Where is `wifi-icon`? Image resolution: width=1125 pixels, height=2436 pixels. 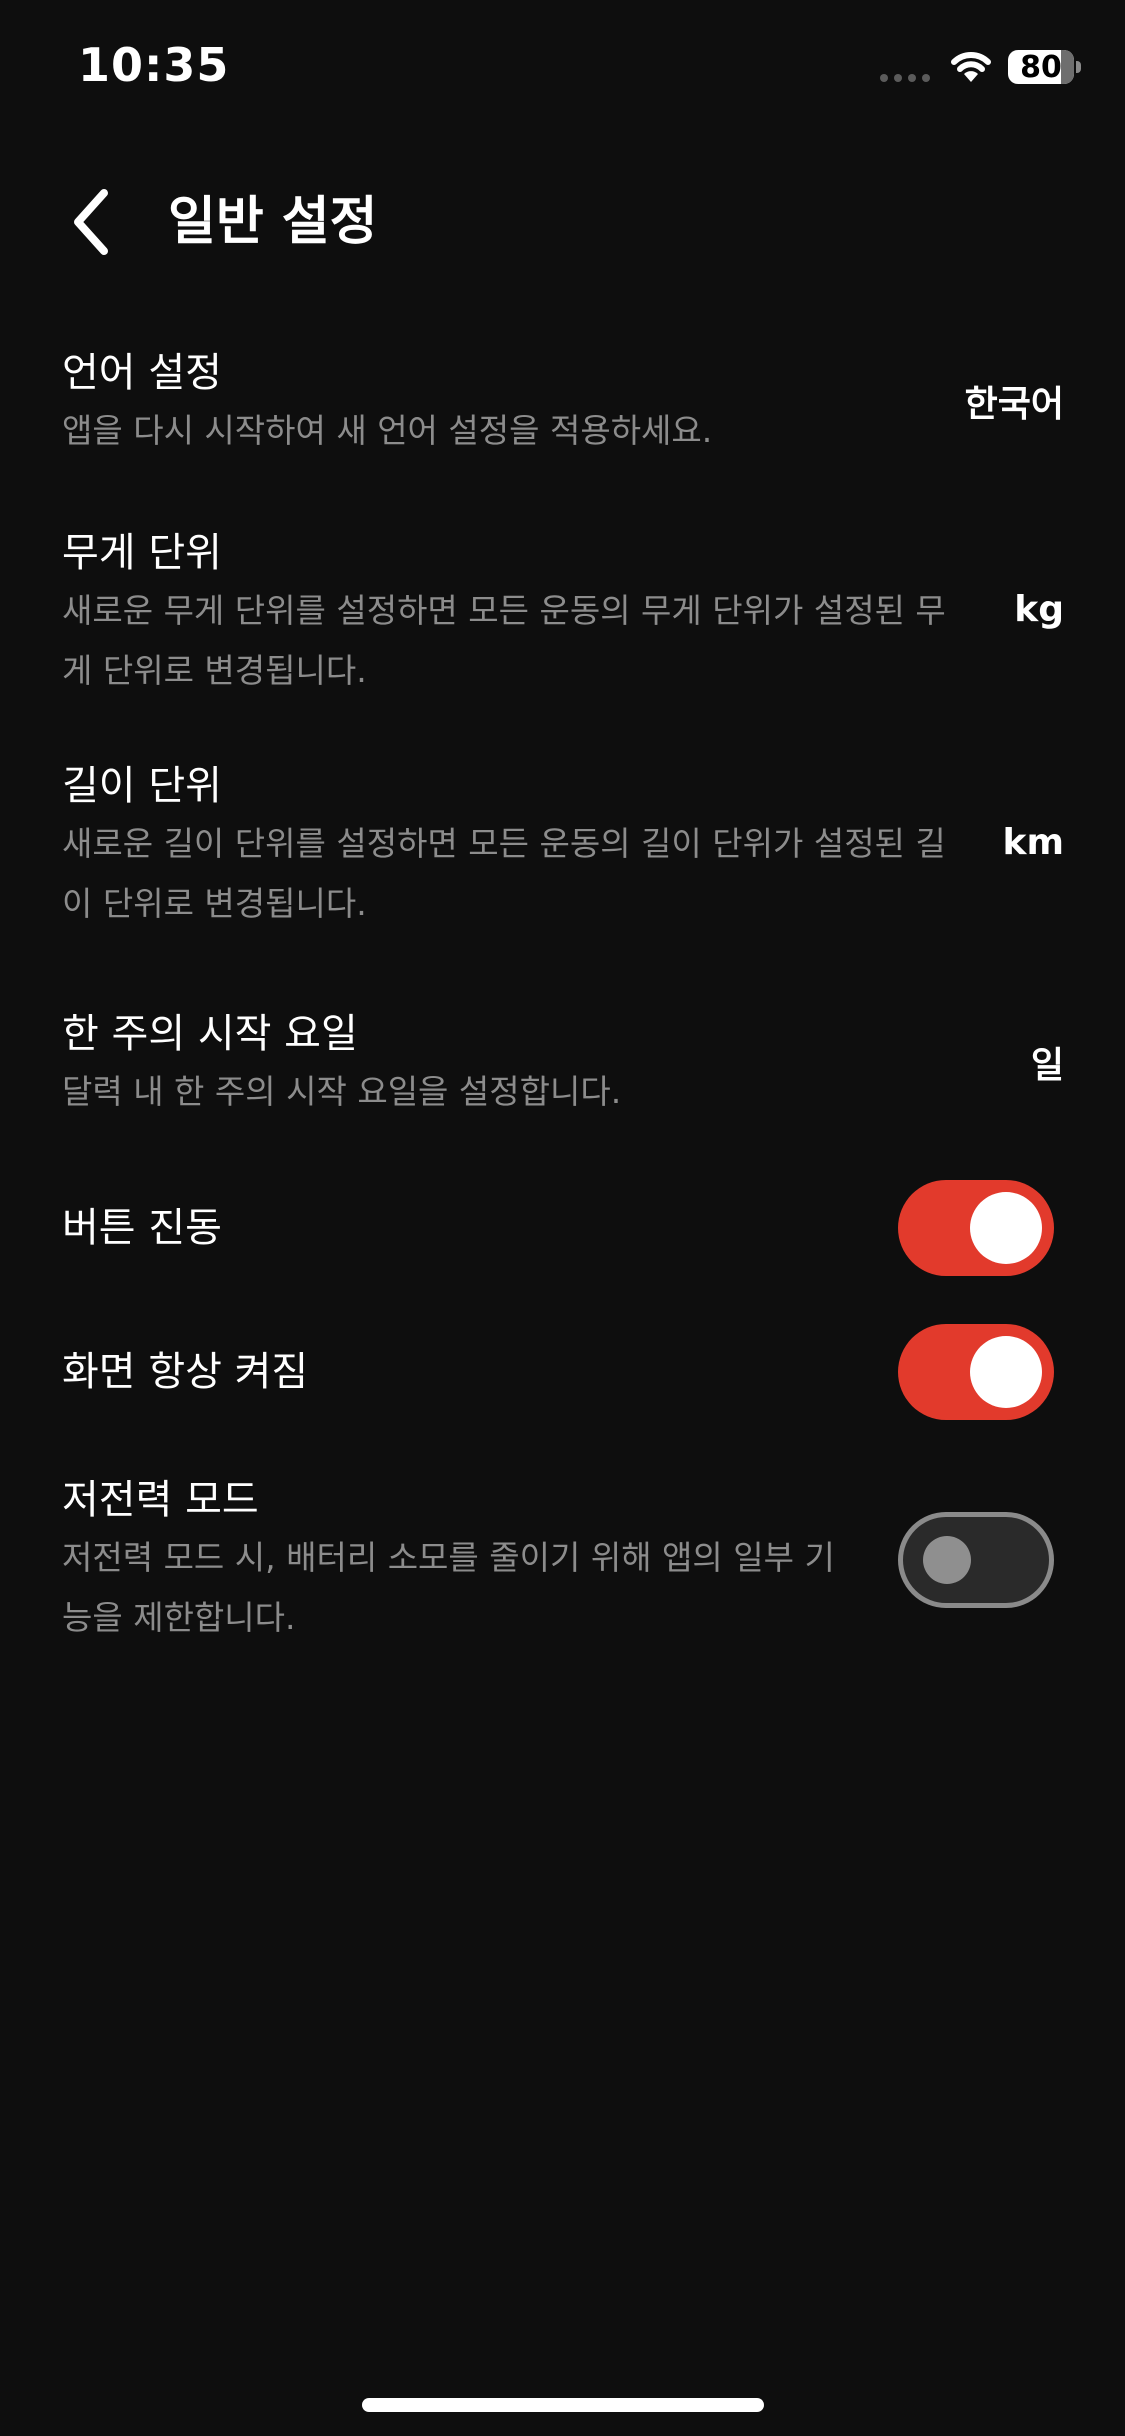 wifi-icon is located at coordinates (971, 66).